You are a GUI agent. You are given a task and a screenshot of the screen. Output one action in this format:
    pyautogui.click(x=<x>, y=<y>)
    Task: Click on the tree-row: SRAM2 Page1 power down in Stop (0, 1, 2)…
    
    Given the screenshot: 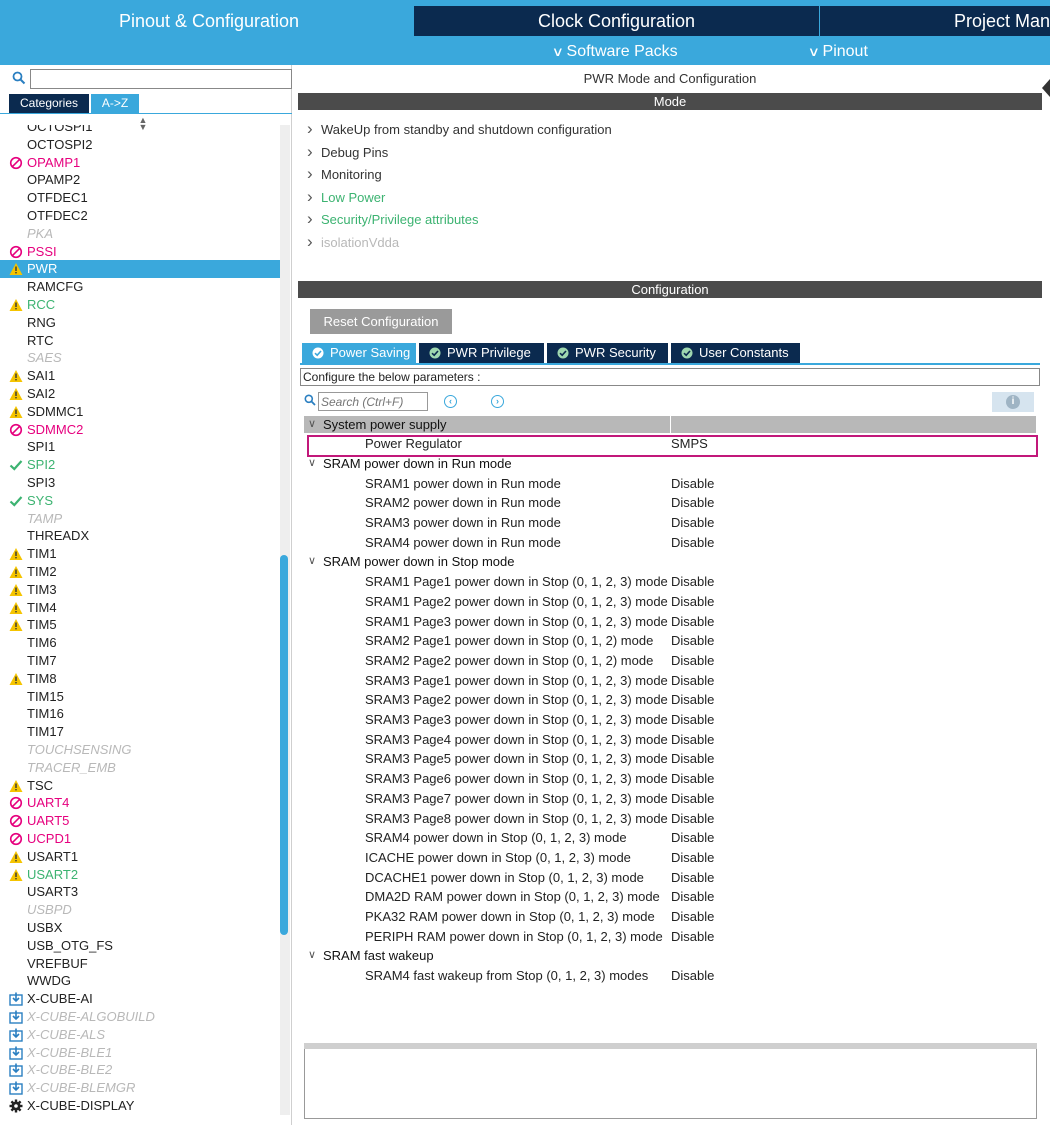 What is the action you would take?
    pyautogui.click(x=670, y=641)
    